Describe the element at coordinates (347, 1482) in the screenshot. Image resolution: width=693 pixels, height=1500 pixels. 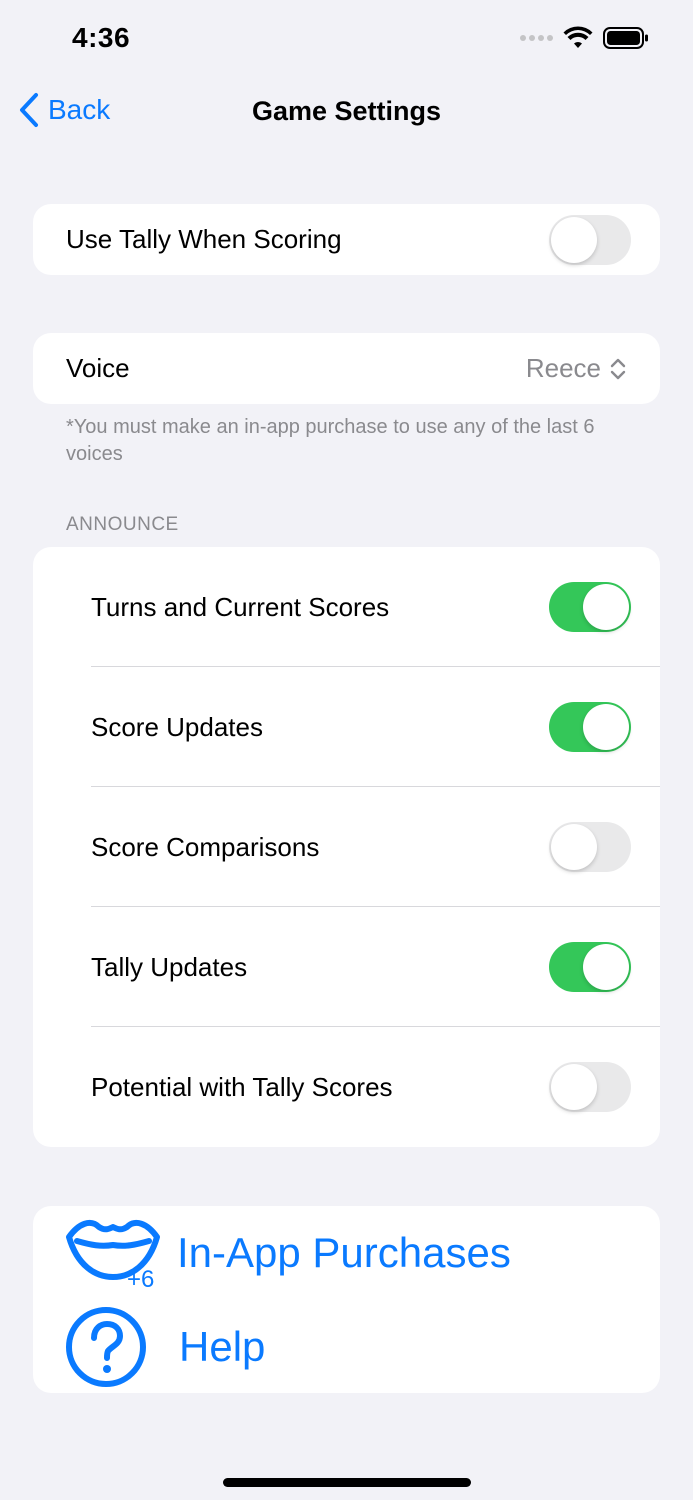
I see `home-indicator` at that location.